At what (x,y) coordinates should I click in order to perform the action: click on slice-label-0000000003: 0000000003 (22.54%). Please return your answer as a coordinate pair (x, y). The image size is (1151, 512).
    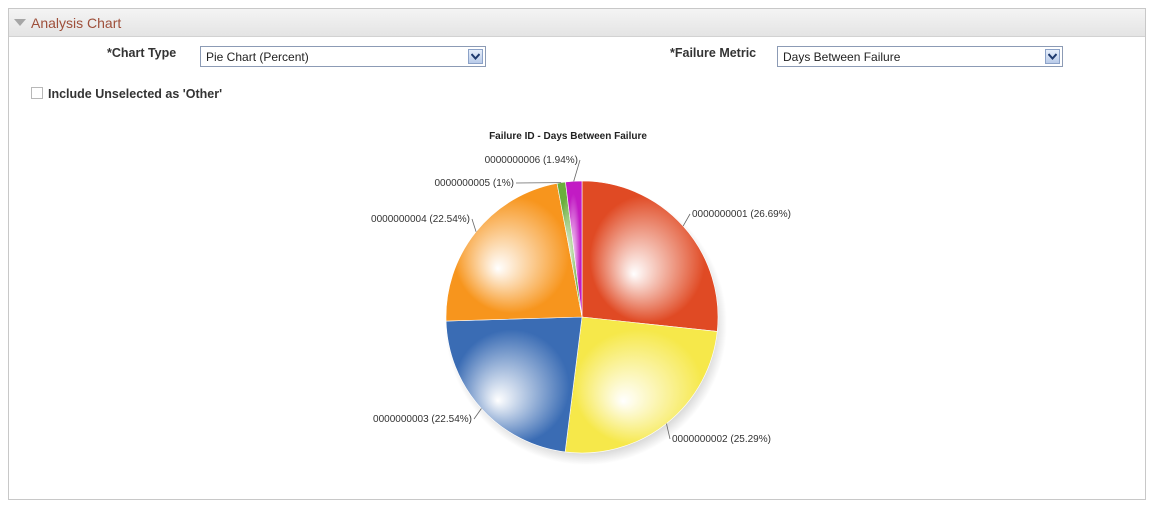
    Looking at the image, I should click on (422, 419).